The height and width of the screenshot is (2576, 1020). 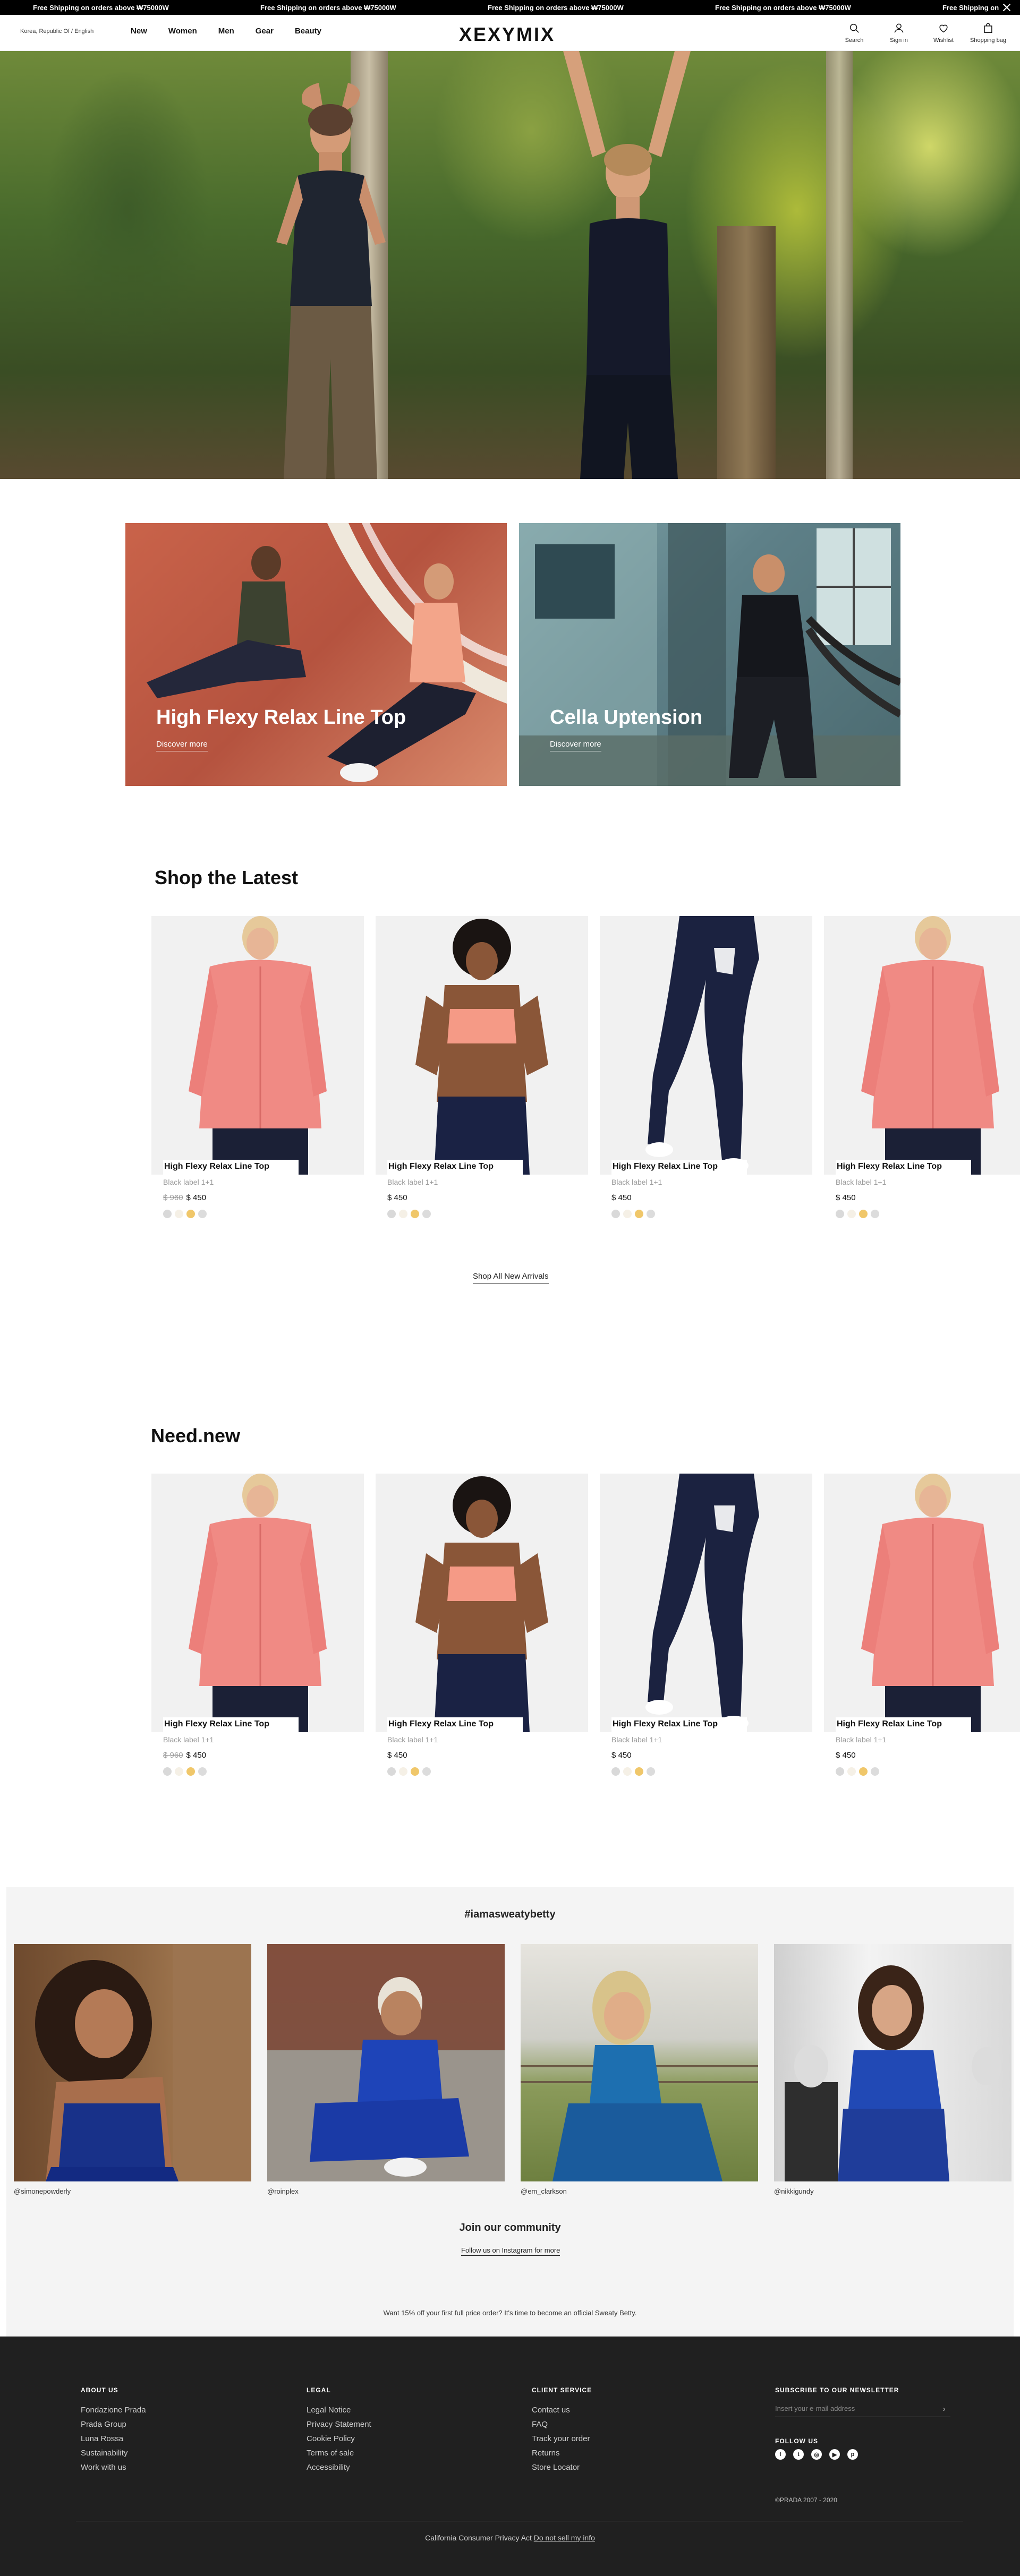 What do you see at coordinates (339, 2425) in the screenshot?
I see `footer-link: Privacy Statement` at bounding box center [339, 2425].